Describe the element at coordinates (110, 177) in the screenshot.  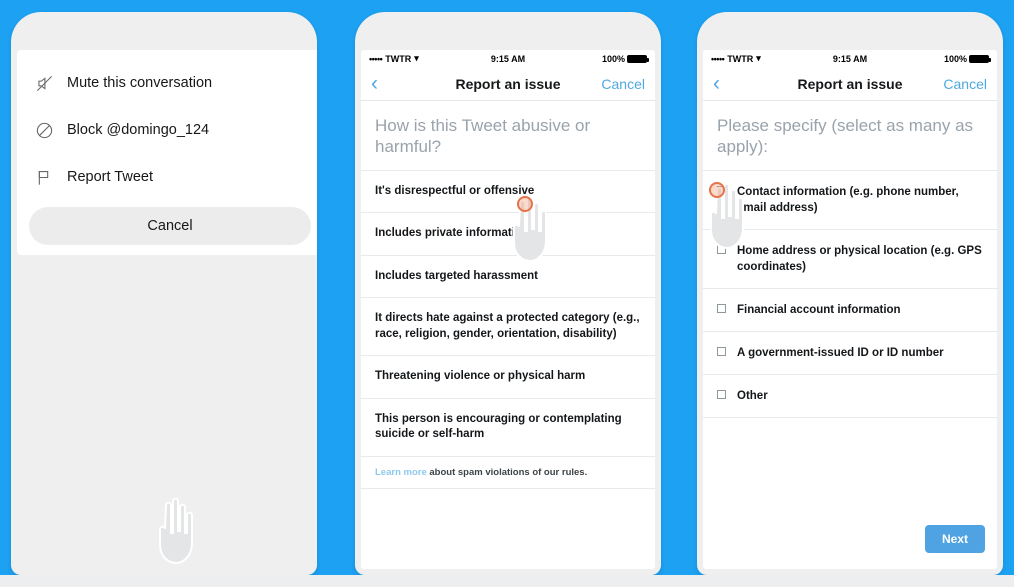
I see `sheet-item-label: Report Tweet` at that location.